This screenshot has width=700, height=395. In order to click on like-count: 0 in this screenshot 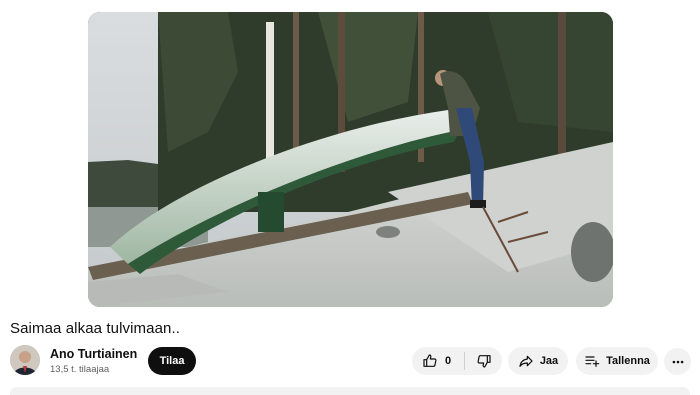, I will do `click(448, 361)`.